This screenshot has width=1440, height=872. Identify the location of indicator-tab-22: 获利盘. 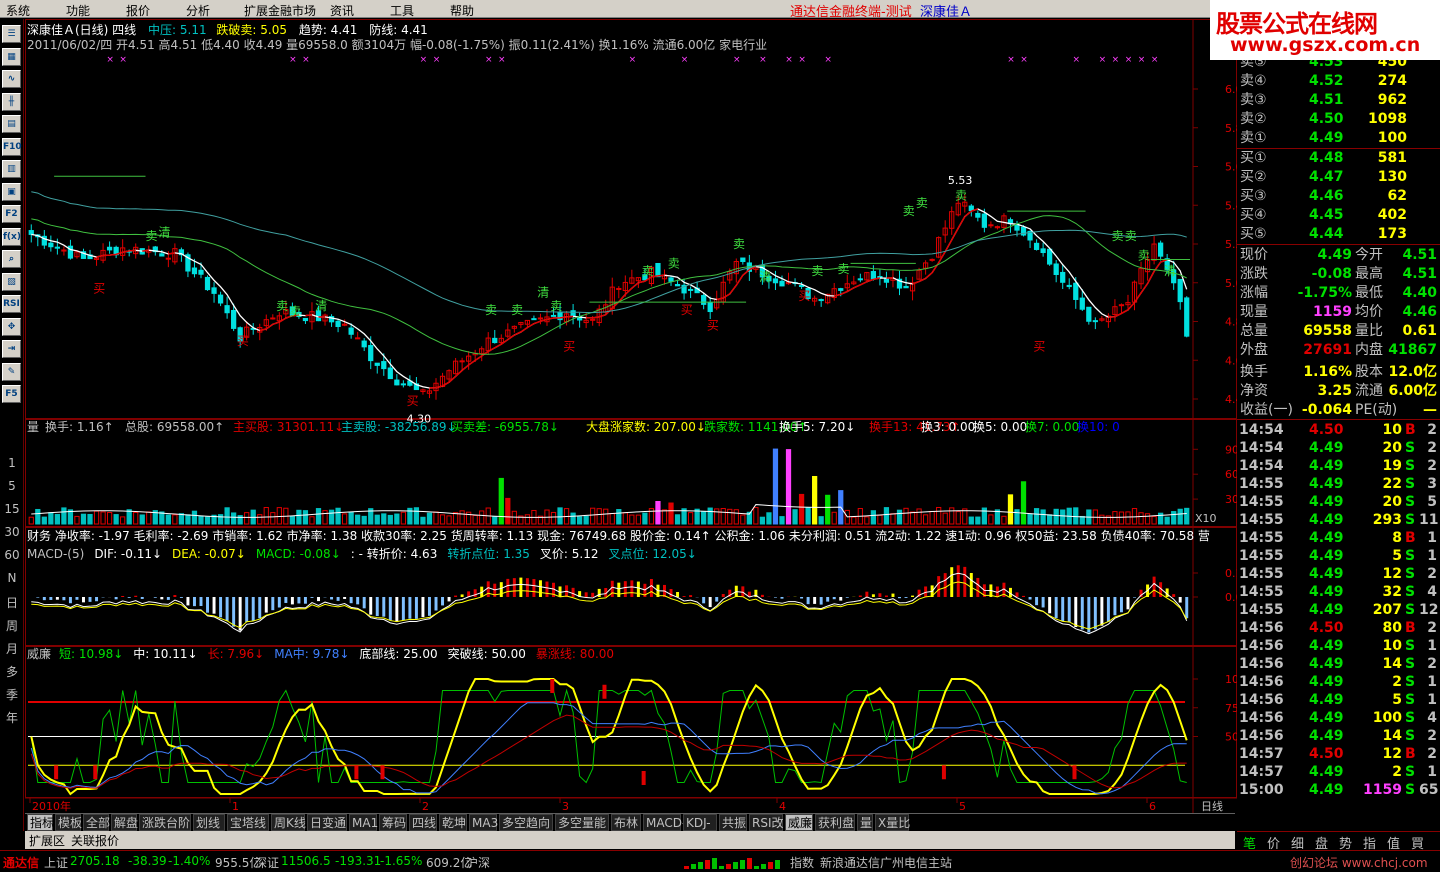
(835, 822).